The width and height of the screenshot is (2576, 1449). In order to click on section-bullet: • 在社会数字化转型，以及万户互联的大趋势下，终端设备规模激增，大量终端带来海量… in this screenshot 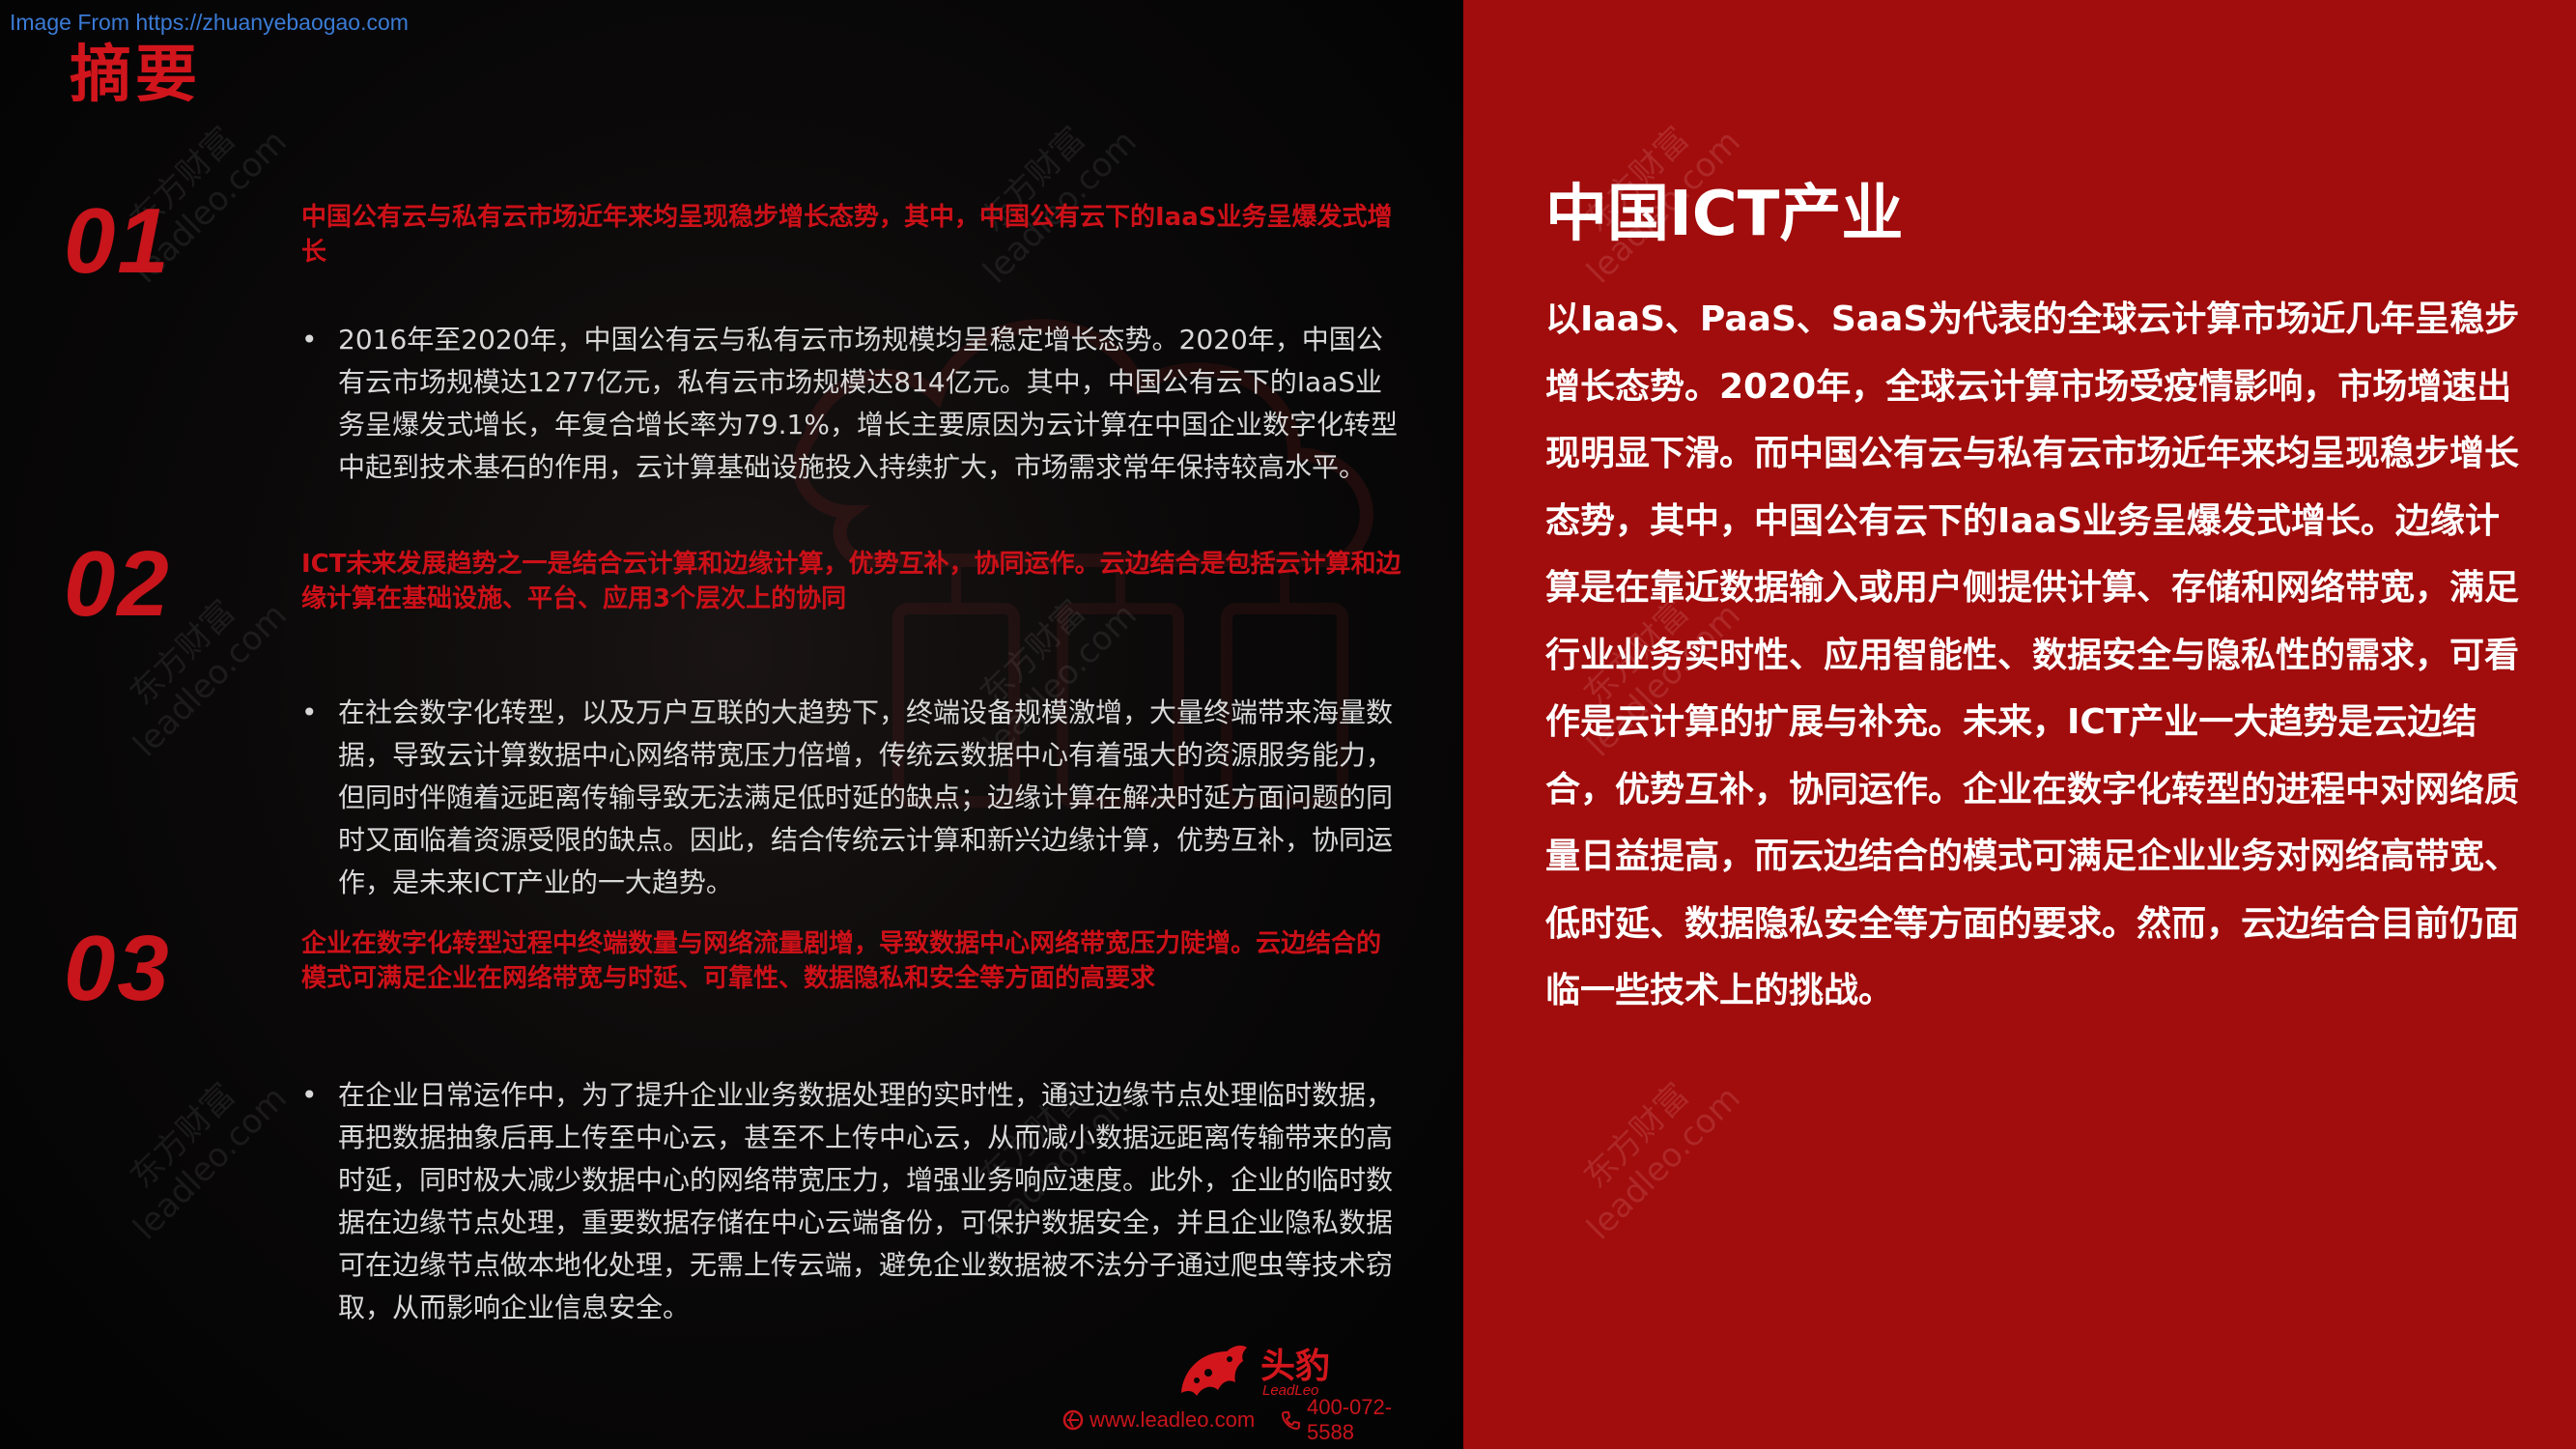, I will do `click(854, 798)`.